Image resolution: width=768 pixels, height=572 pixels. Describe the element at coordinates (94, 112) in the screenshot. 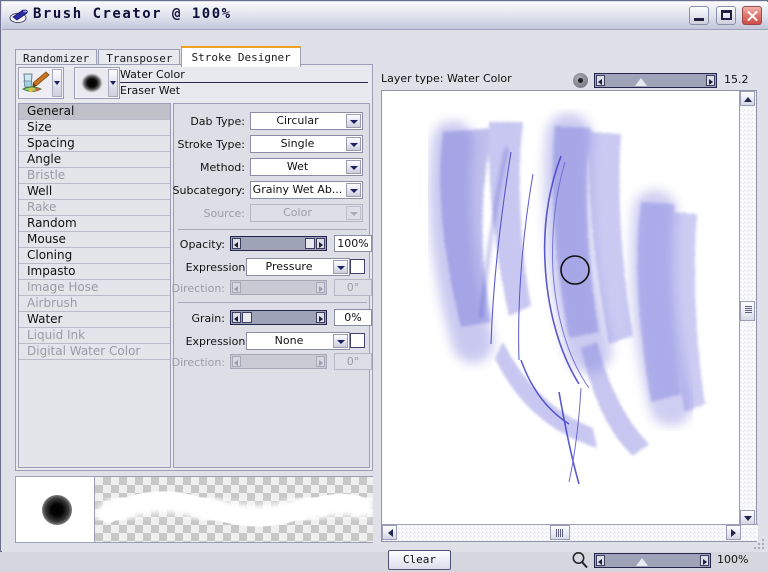

I see `sidebar-item-general: General` at that location.